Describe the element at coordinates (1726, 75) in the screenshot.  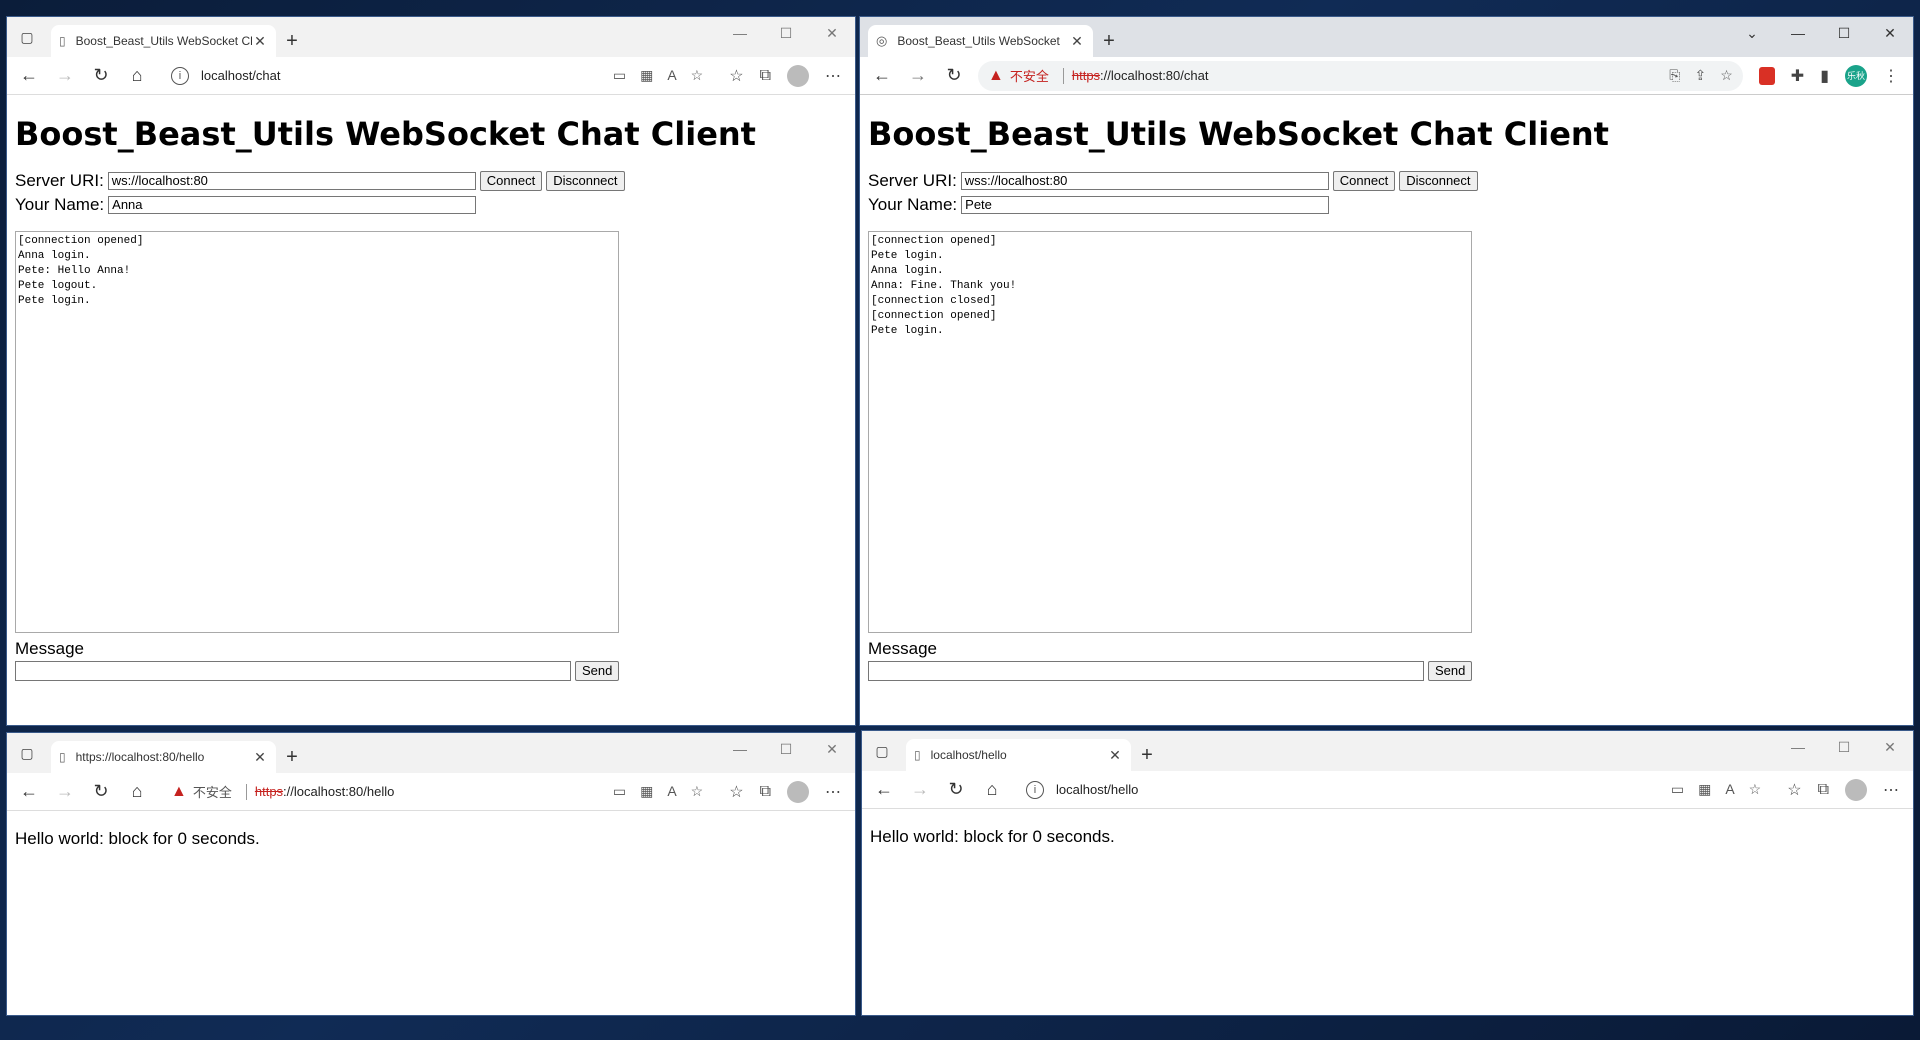
I see `bookmark-icon: ☆` at that location.